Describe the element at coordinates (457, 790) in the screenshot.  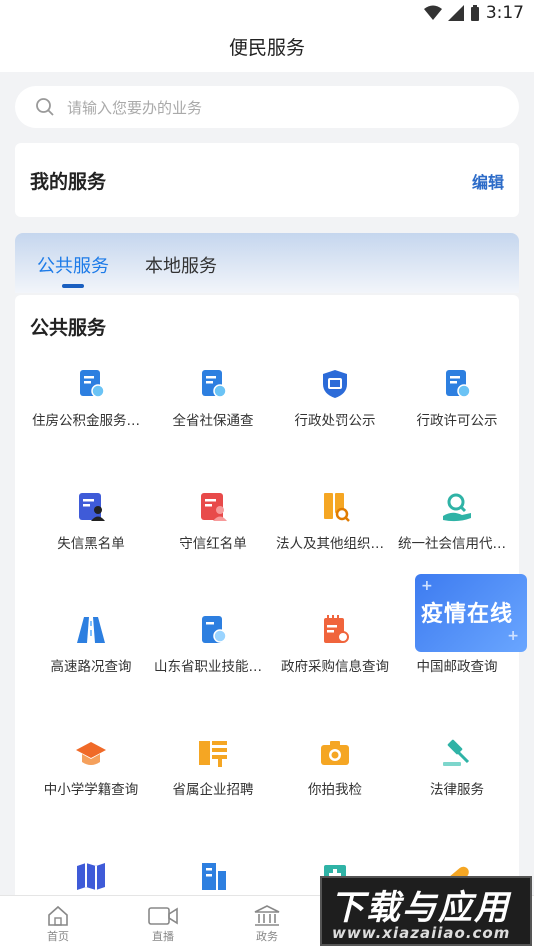
I see `service-label: 法律服务` at that location.